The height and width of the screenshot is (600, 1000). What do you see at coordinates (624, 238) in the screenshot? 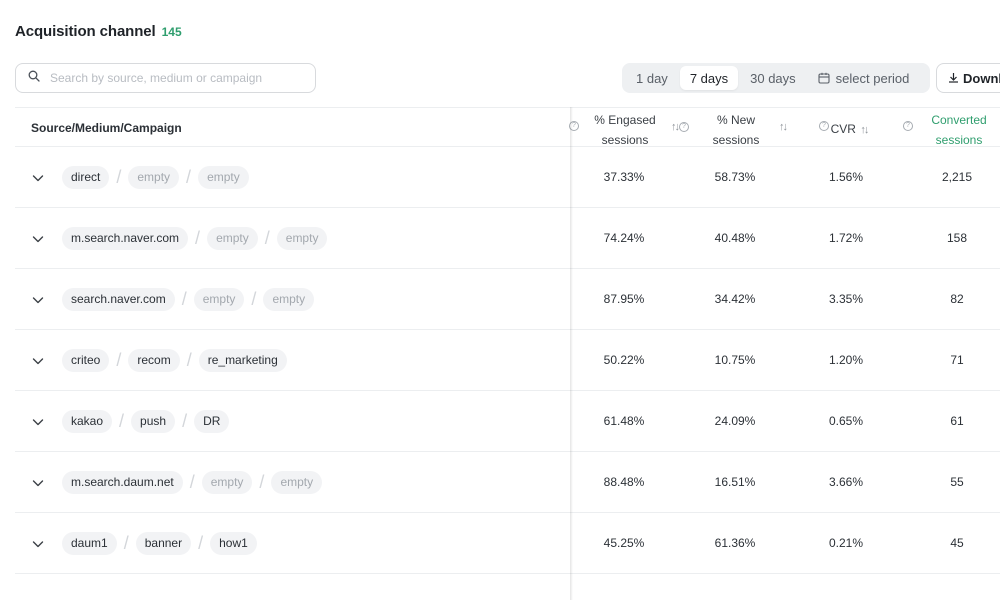
I see `engaged-sessions-cell: 74.24%` at bounding box center [624, 238].